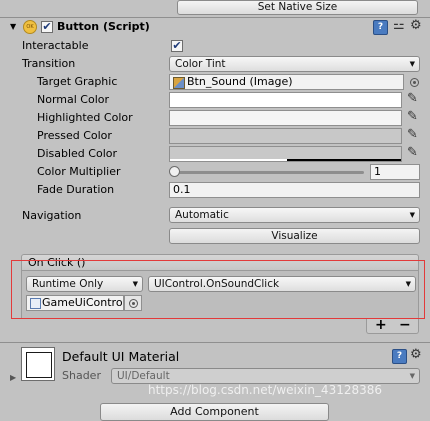  What do you see at coordinates (399, 25) in the screenshot?
I see `sliders-icon: ⚍` at bounding box center [399, 25].